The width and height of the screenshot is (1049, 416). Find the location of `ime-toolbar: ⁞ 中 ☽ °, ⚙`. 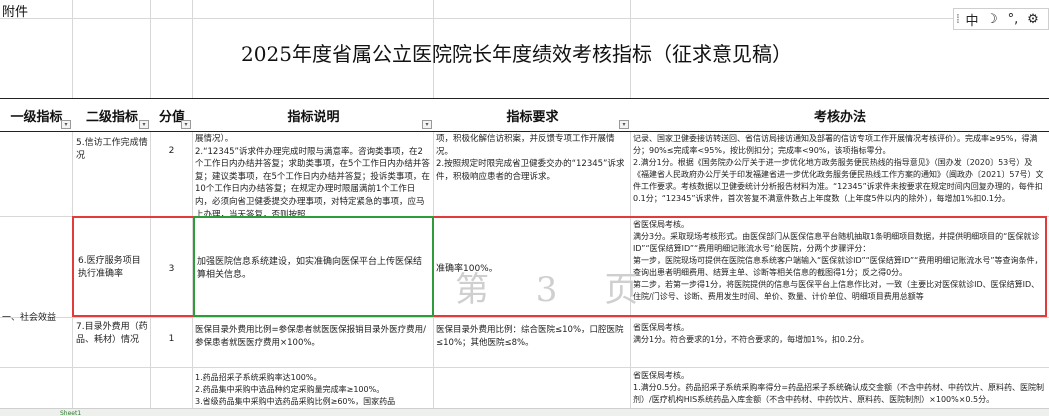

ime-toolbar: ⁞ 中 ☽ °, ⚙ is located at coordinates (1001, 19).